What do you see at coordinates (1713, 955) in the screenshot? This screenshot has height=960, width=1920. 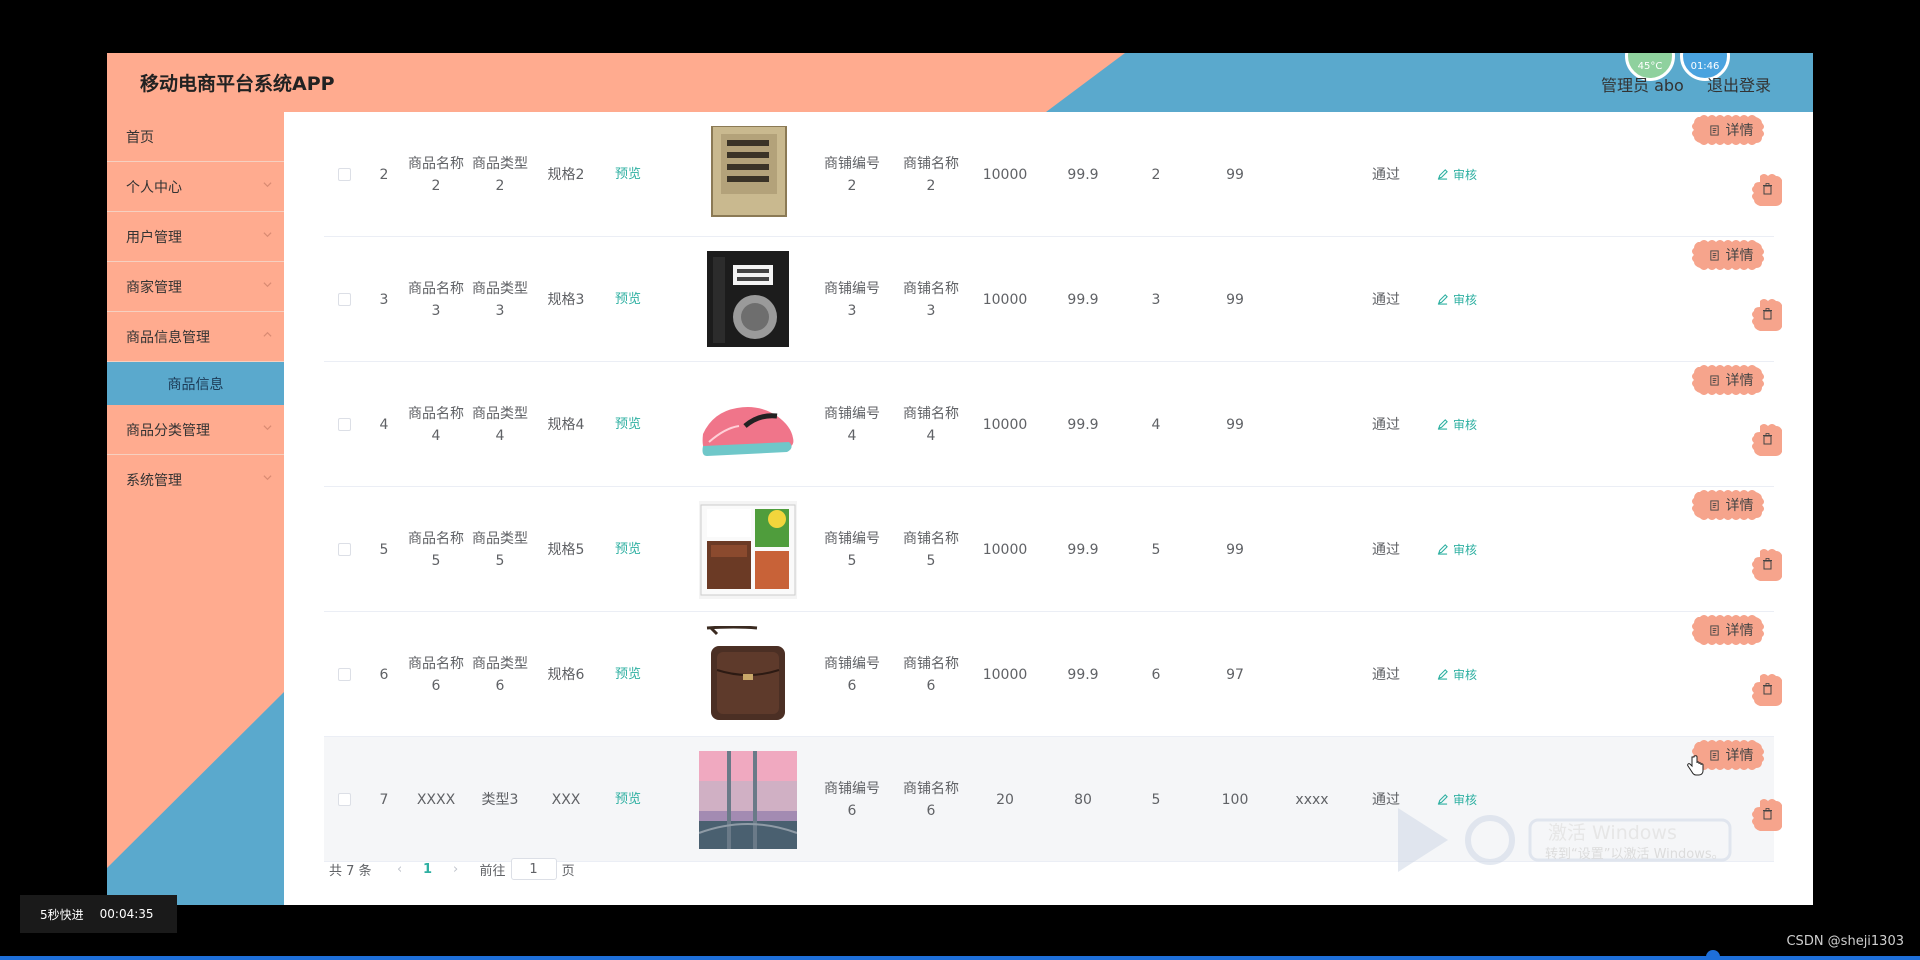 I see `video-progress-knob` at bounding box center [1713, 955].